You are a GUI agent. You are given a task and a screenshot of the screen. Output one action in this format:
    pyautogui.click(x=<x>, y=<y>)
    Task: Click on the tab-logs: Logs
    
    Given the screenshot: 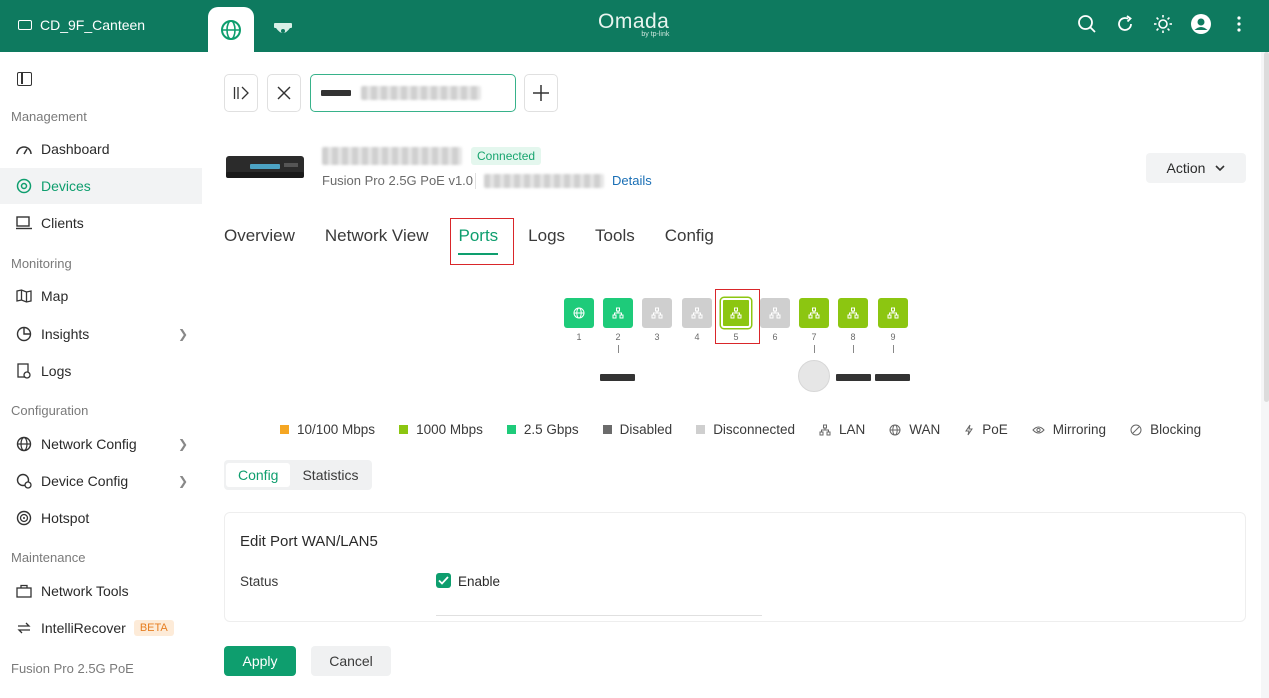 What is the action you would take?
    pyautogui.click(x=546, y=236)
    